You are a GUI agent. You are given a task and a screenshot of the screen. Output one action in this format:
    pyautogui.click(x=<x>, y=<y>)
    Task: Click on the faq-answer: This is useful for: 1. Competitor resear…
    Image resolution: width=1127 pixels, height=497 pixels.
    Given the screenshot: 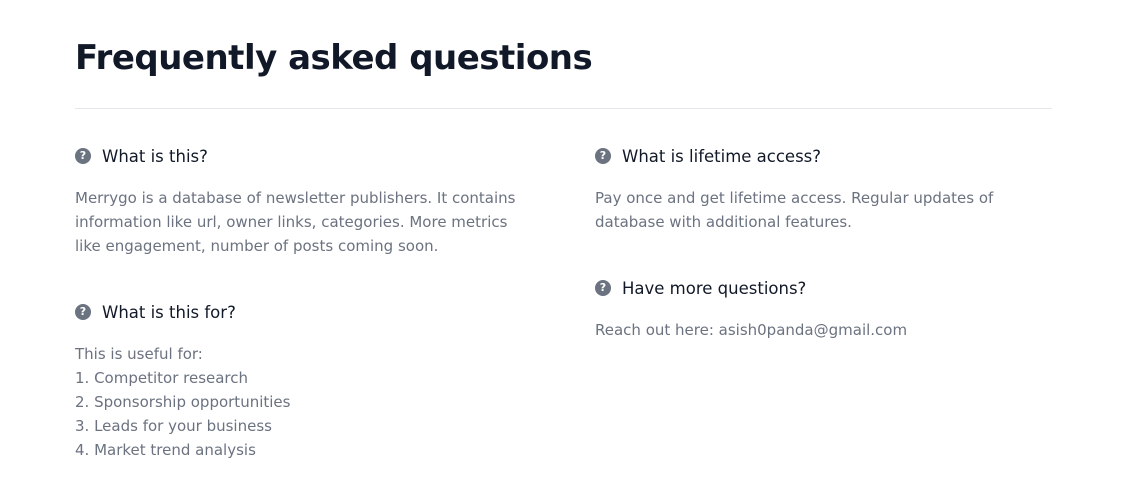 What is the action you would take?
    pyautogui.click(x=310, y=402)
    